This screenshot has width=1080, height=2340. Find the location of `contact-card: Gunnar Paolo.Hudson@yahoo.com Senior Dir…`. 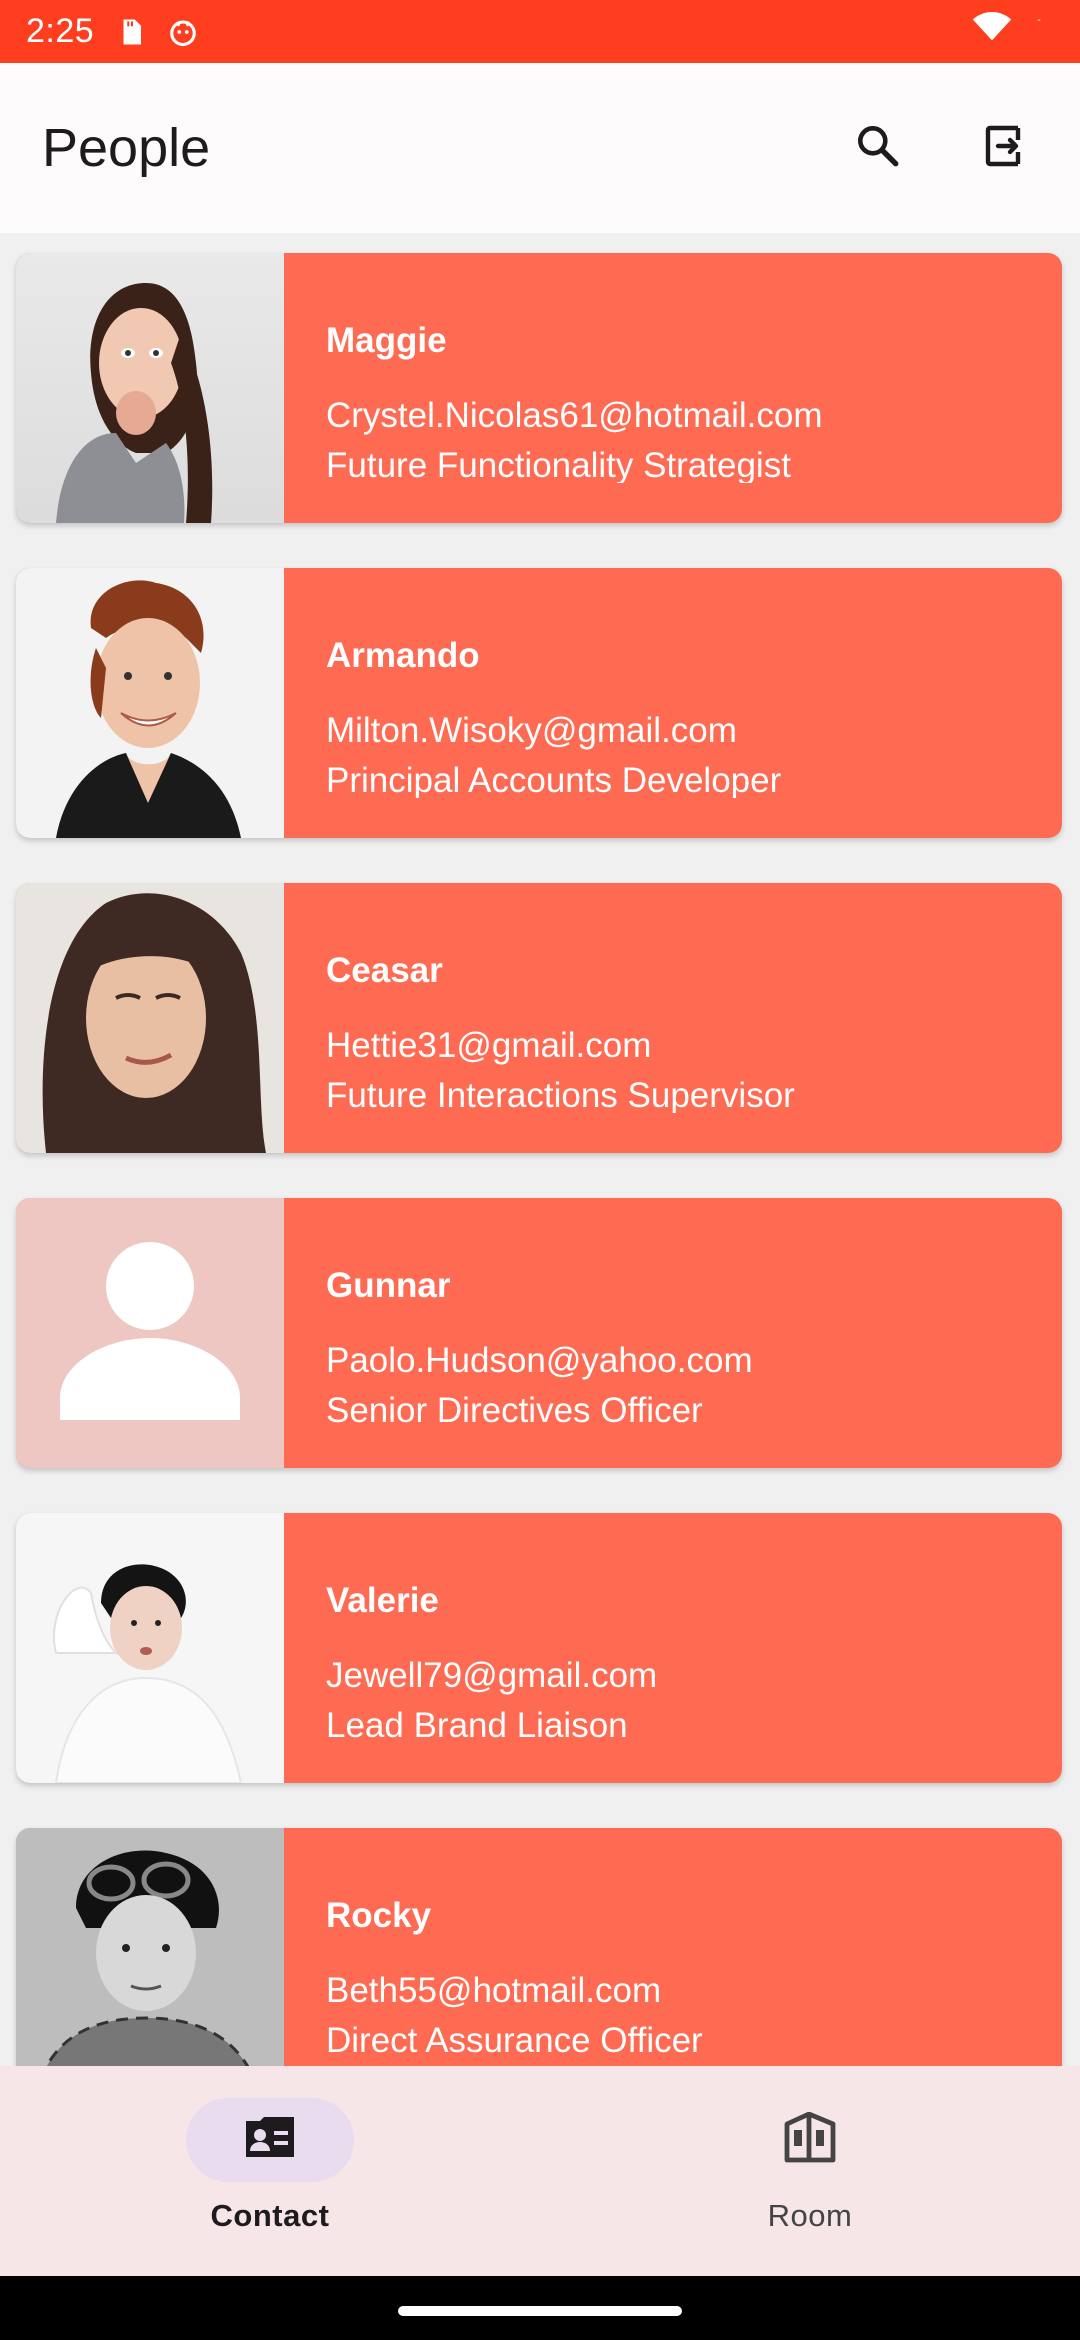

contact-card: Gunnar Paolo.Hudson@yahoo.com Senior Dir… is located at coordinates (539, 1333).